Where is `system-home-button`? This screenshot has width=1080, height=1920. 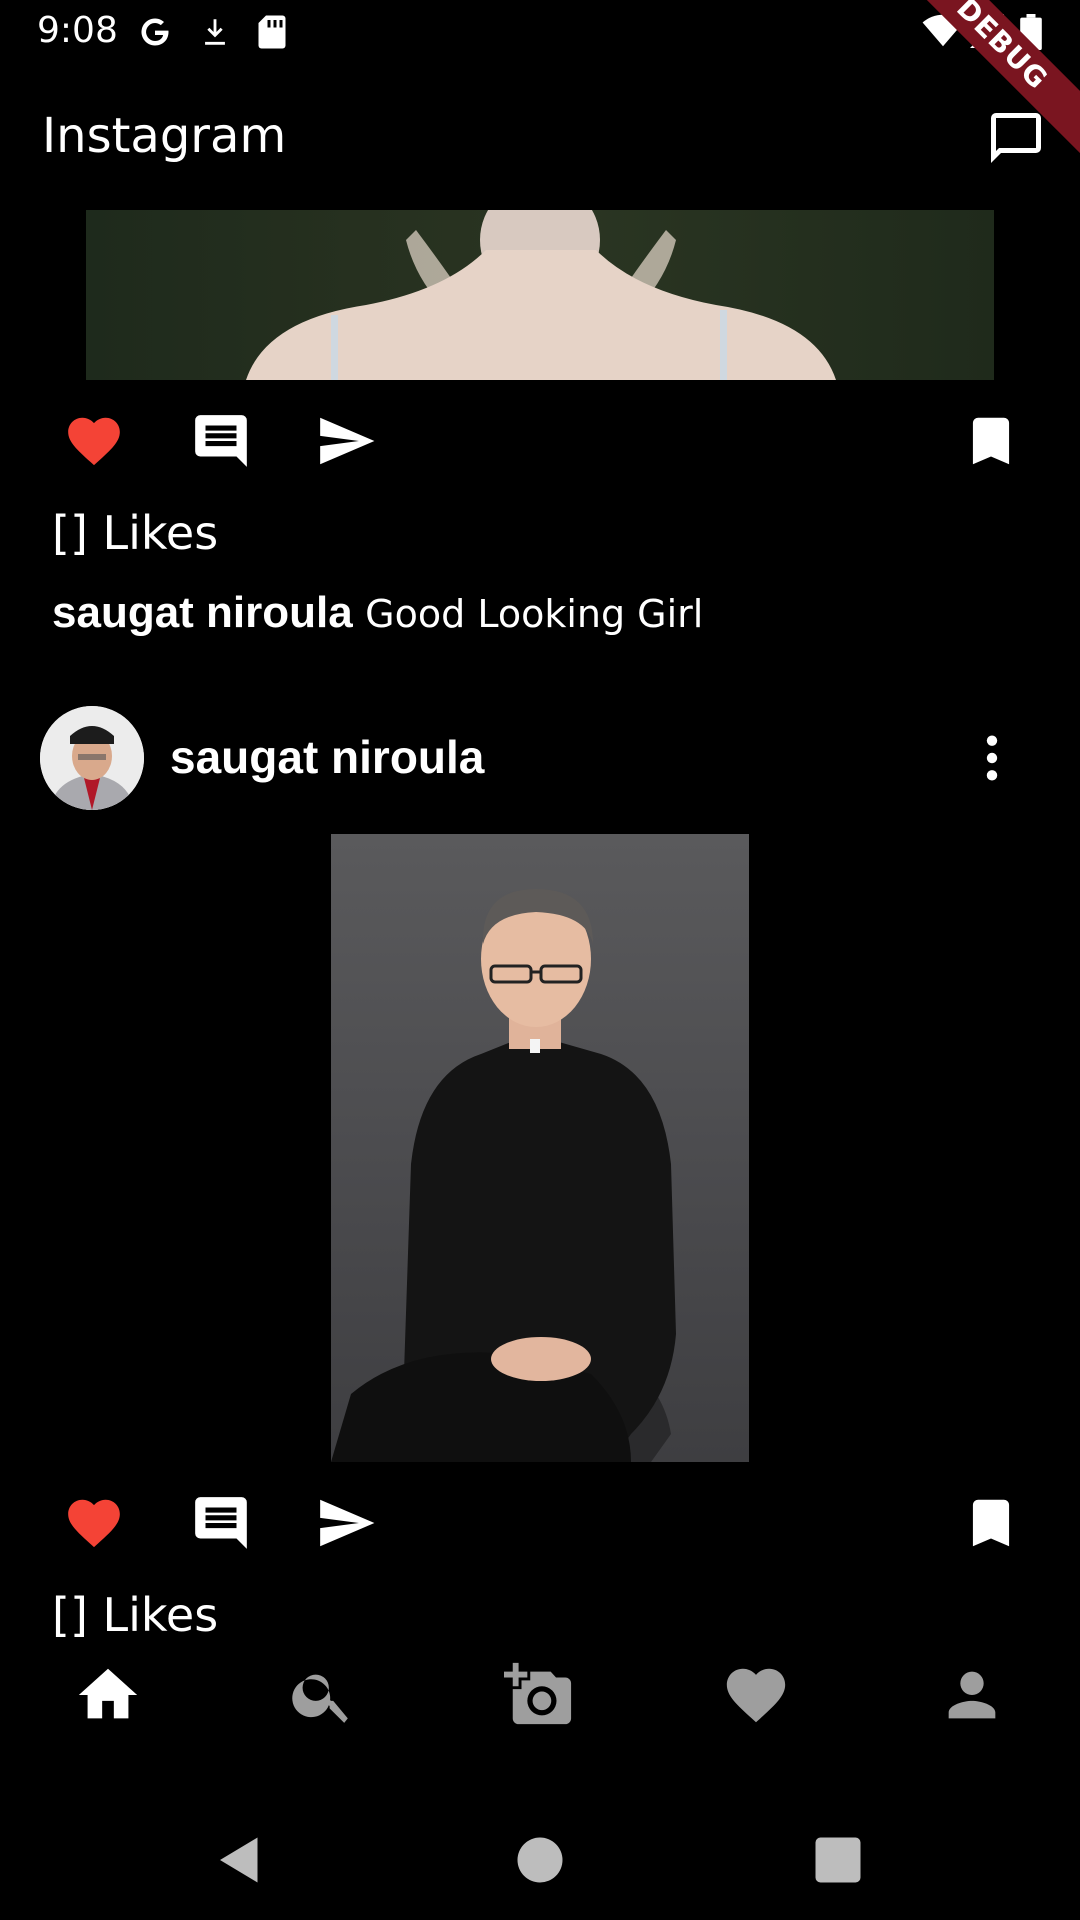
system-home-button is located at coordinates (540, 1860).